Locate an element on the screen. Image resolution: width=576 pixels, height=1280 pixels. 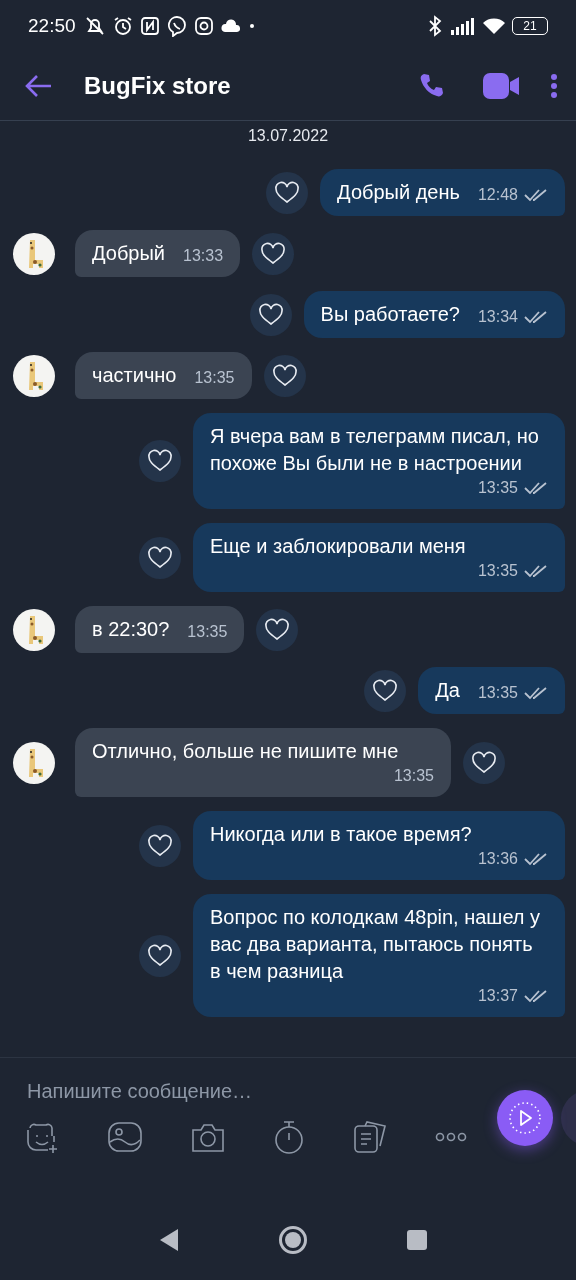
message-text: Отлично, больше не пишите мне is located at coordinates (246, 751).